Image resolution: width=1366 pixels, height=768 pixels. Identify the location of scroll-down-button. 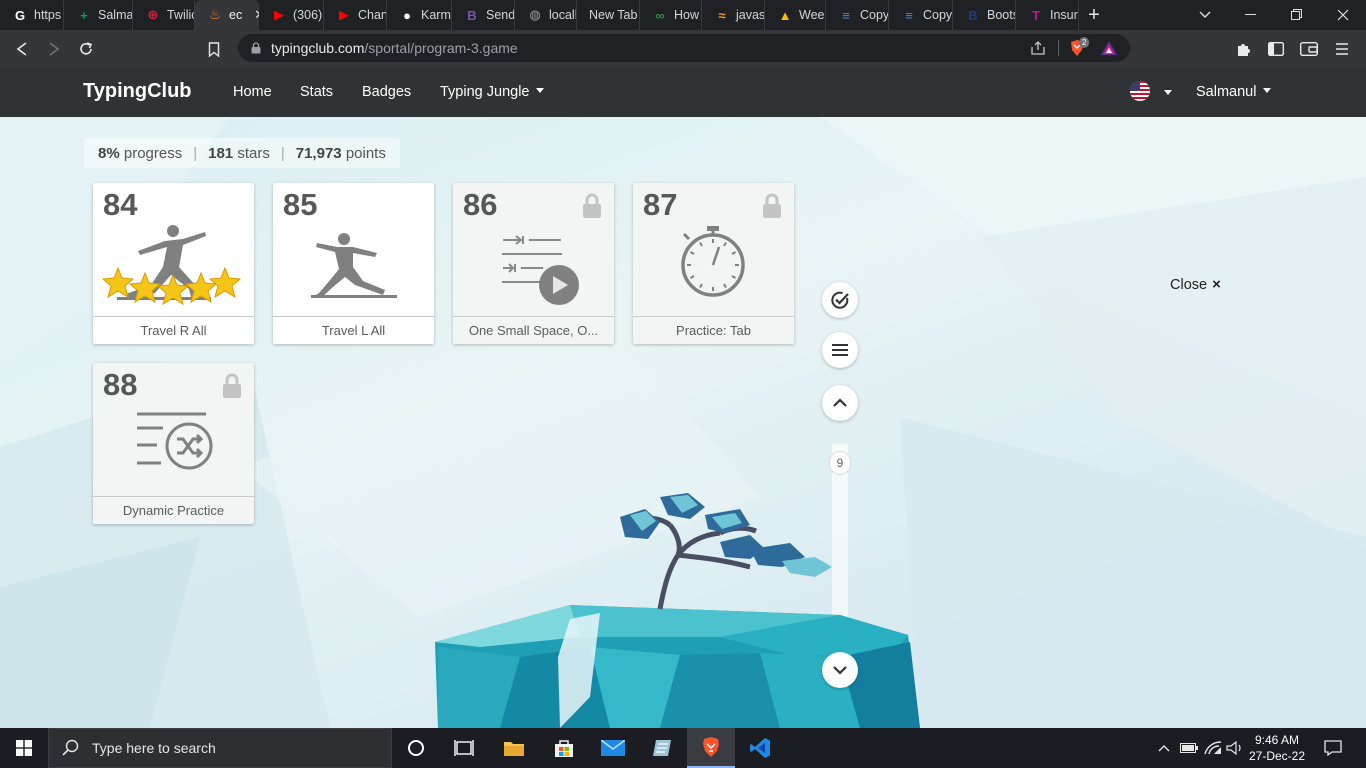
(840, 670).